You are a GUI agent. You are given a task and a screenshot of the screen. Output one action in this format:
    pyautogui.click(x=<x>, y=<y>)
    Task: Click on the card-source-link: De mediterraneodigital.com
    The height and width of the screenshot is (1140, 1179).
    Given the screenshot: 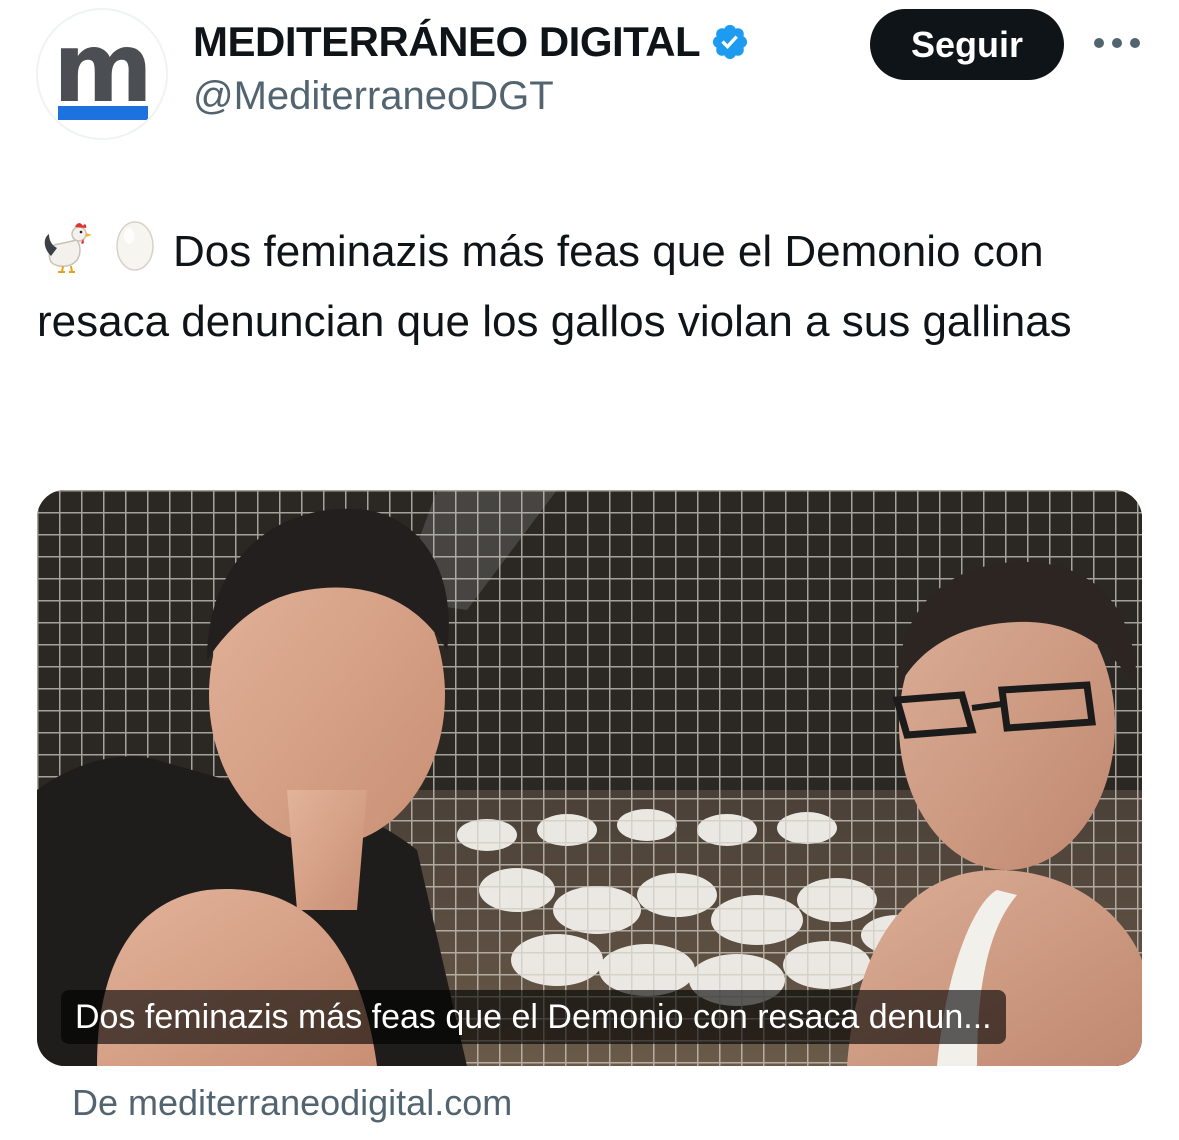 What is the action you would take?
    pyautogui.click(x=292, y=1103)
    